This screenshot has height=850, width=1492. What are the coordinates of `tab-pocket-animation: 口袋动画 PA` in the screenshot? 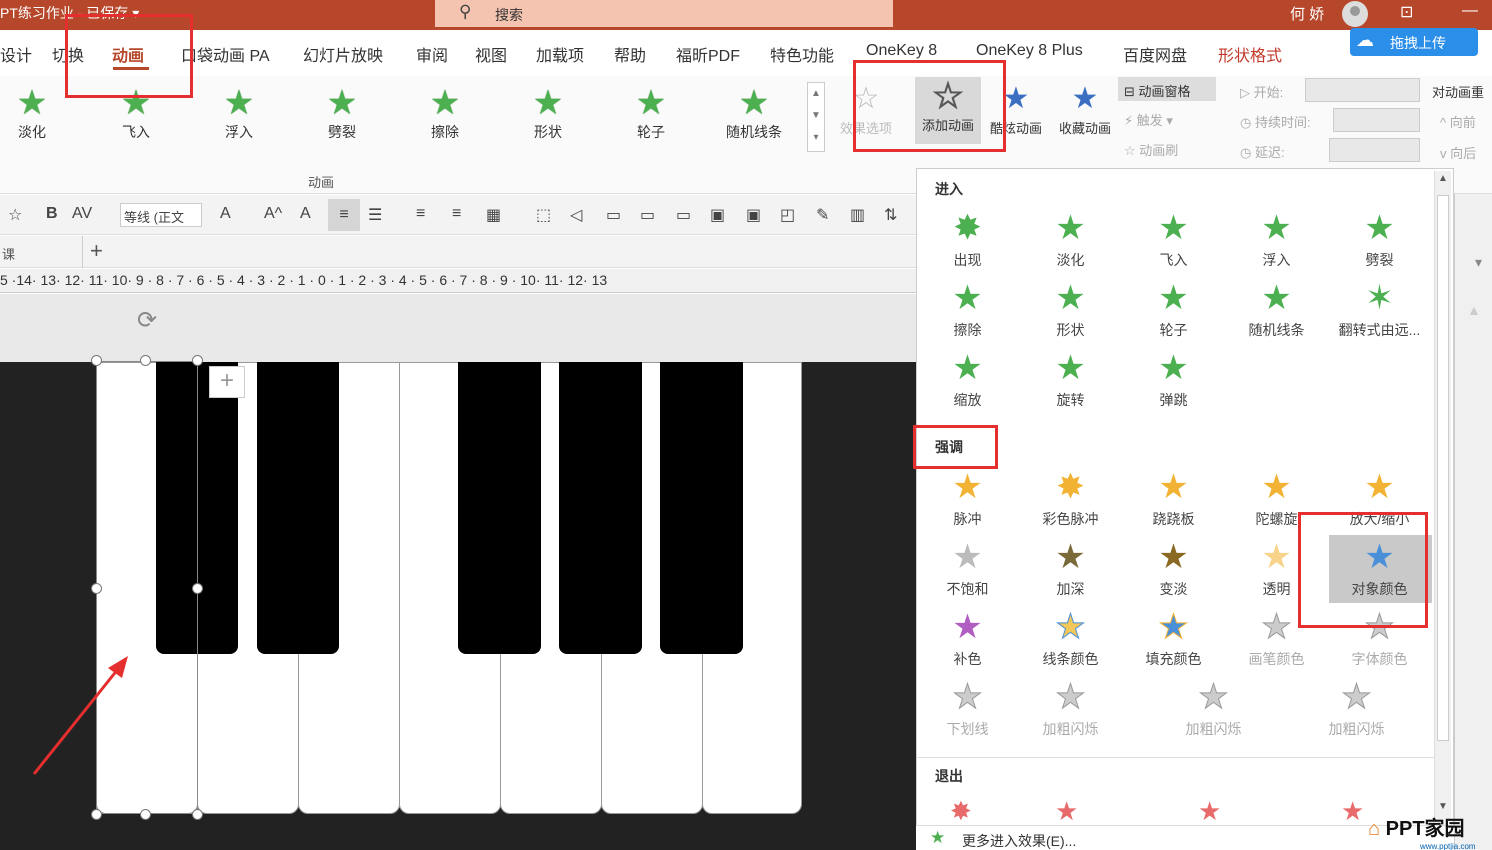 It's located at (225, 54).